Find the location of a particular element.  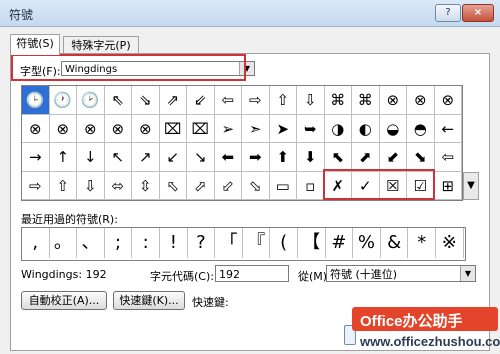

symbol-cell: ⇖ is located at coordinates (118, 100).